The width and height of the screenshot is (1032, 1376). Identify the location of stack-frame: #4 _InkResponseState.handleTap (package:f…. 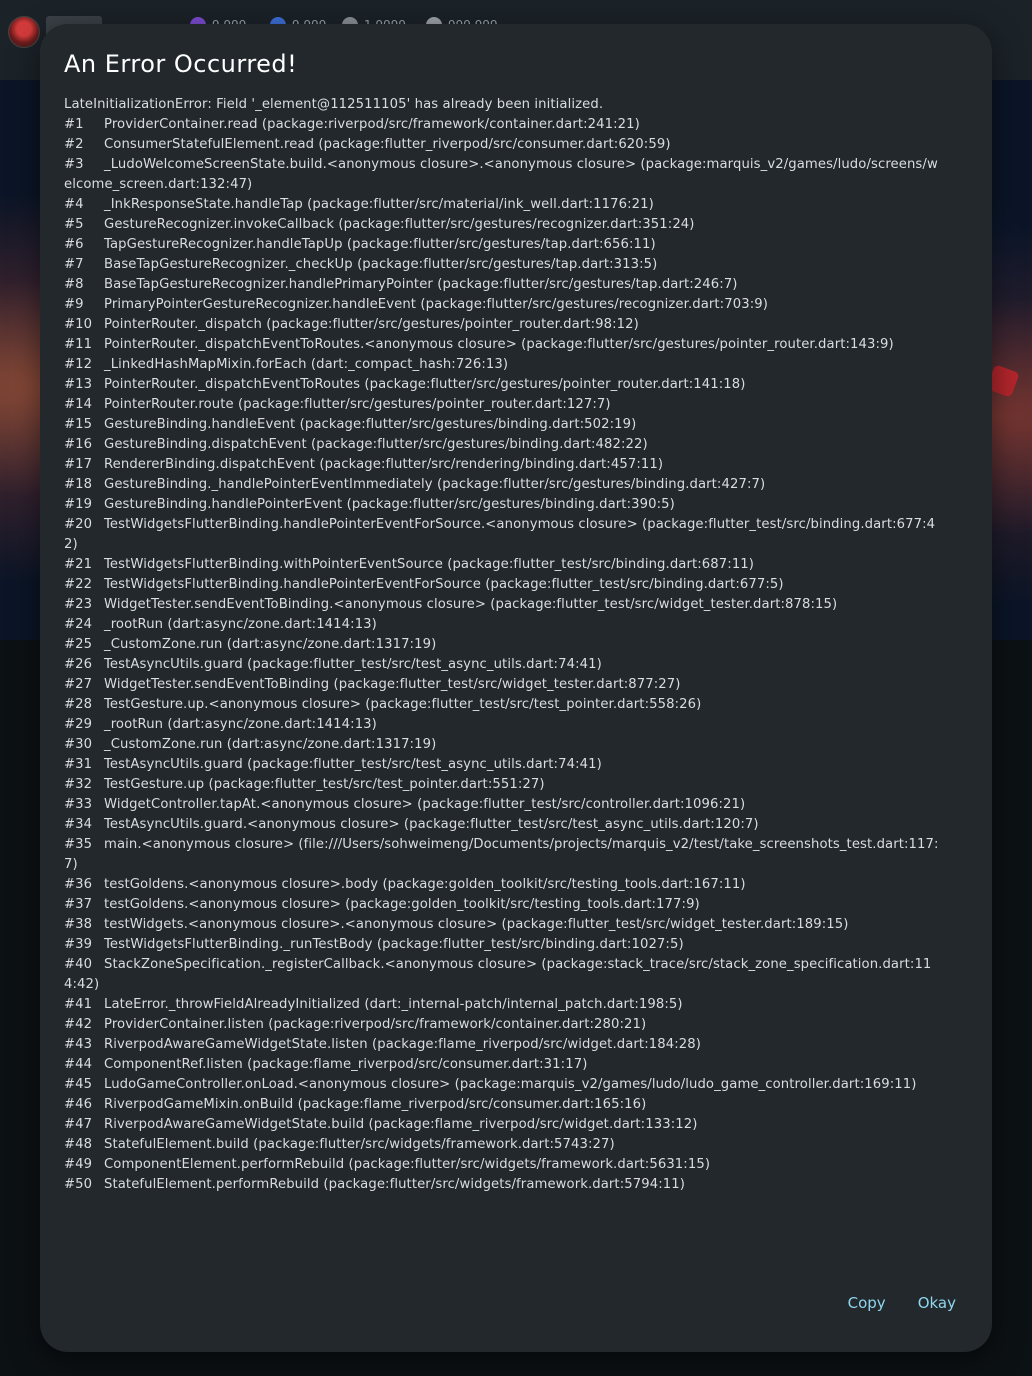
(504, 205).